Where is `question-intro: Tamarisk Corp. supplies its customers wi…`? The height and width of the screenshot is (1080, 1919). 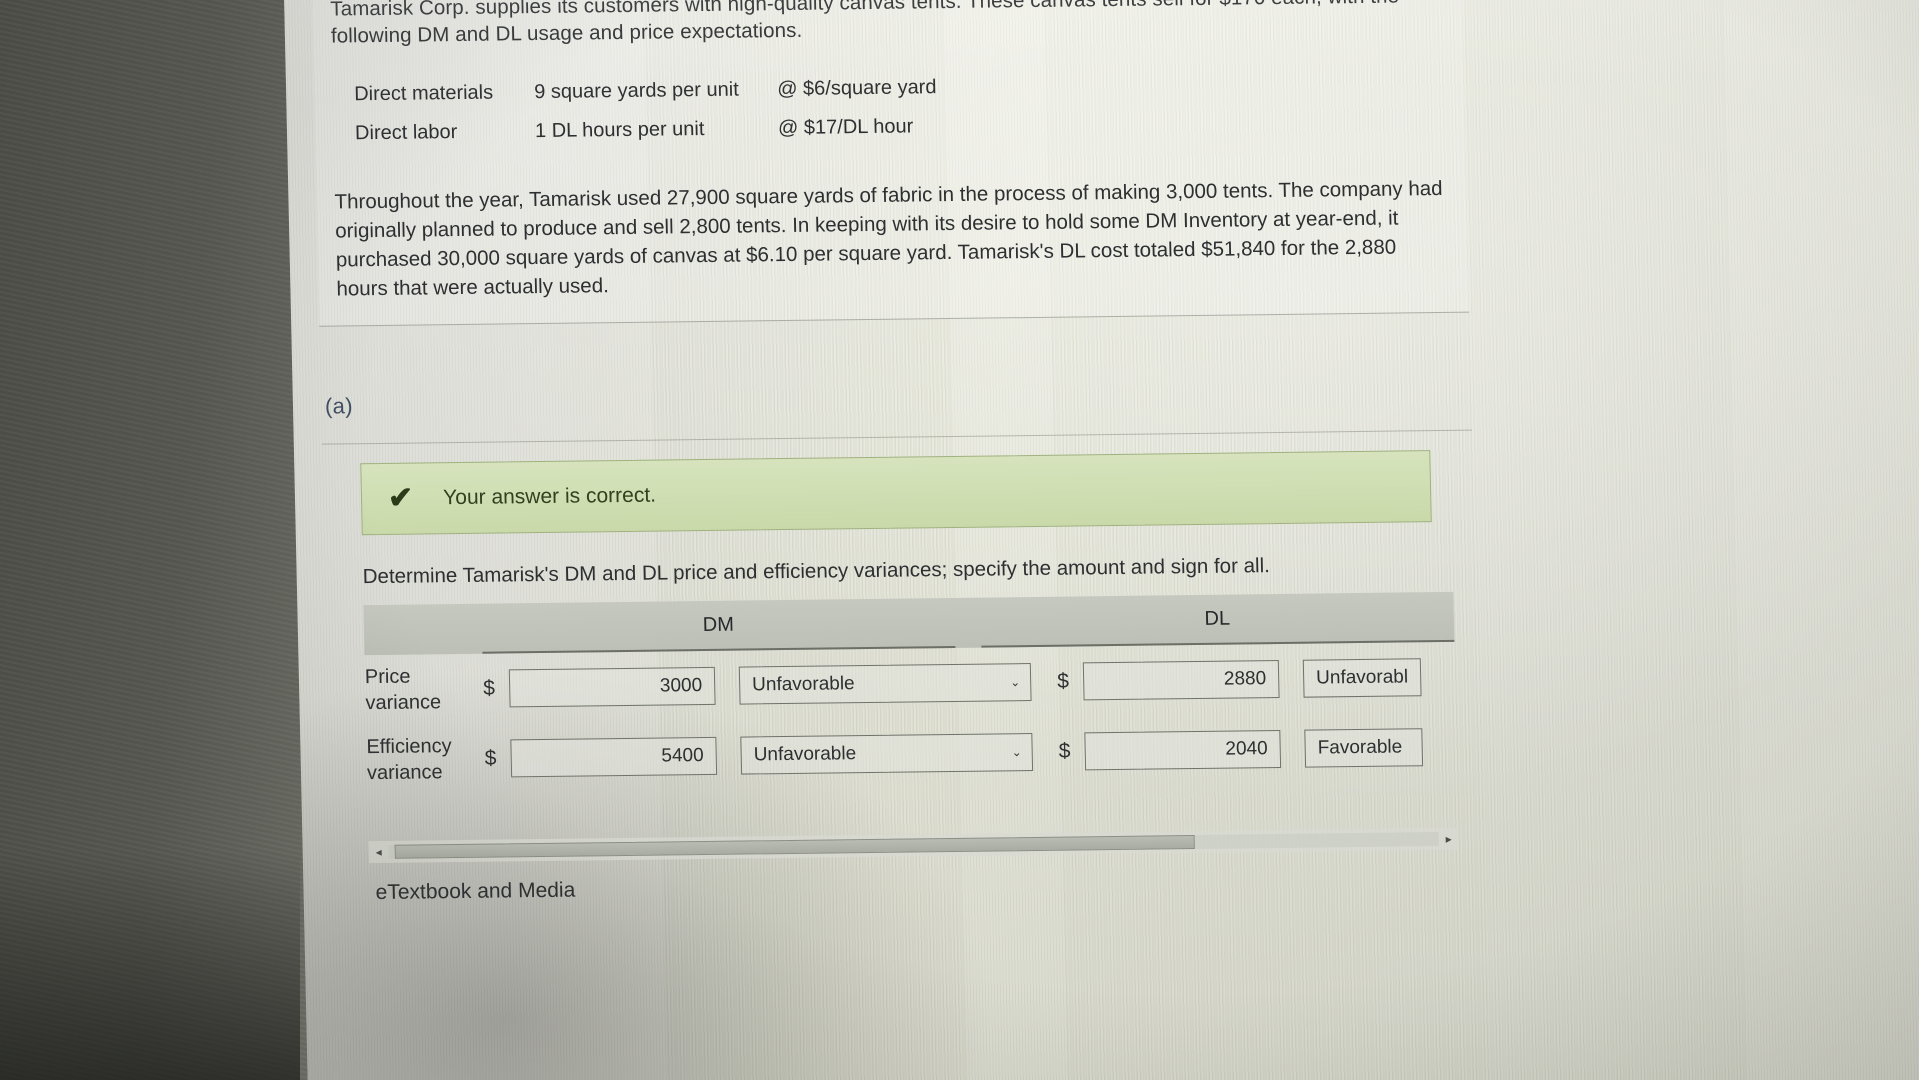 question-intro: Tamarisk Corp. supplies its customers wi… is located at coordinates (865, 24).